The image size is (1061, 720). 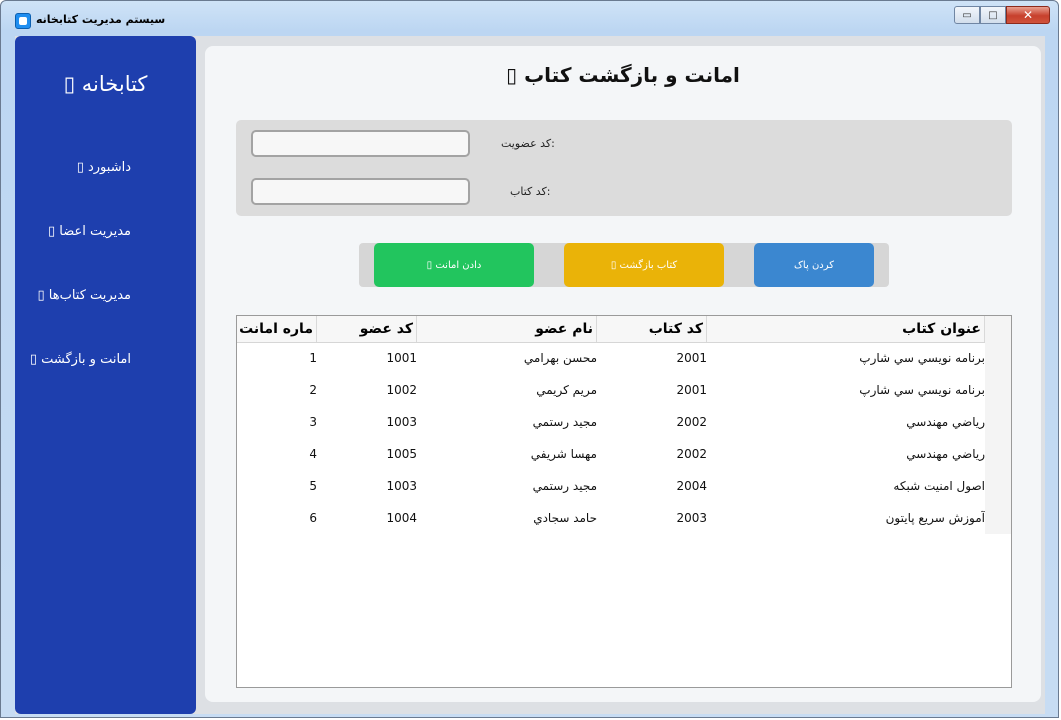 I want to click on sidebar-brand: کتابخانه ▯, so click(x=105, y=84).